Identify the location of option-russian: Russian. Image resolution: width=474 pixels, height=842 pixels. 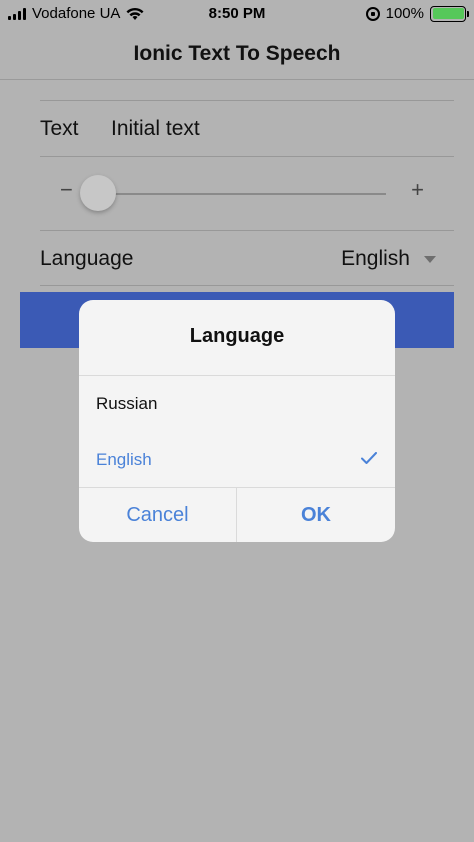
(237, 404).